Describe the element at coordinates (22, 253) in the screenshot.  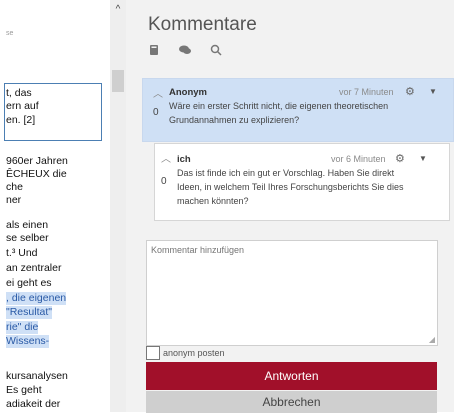
I see `doc-line: t.³ Und` at that location.